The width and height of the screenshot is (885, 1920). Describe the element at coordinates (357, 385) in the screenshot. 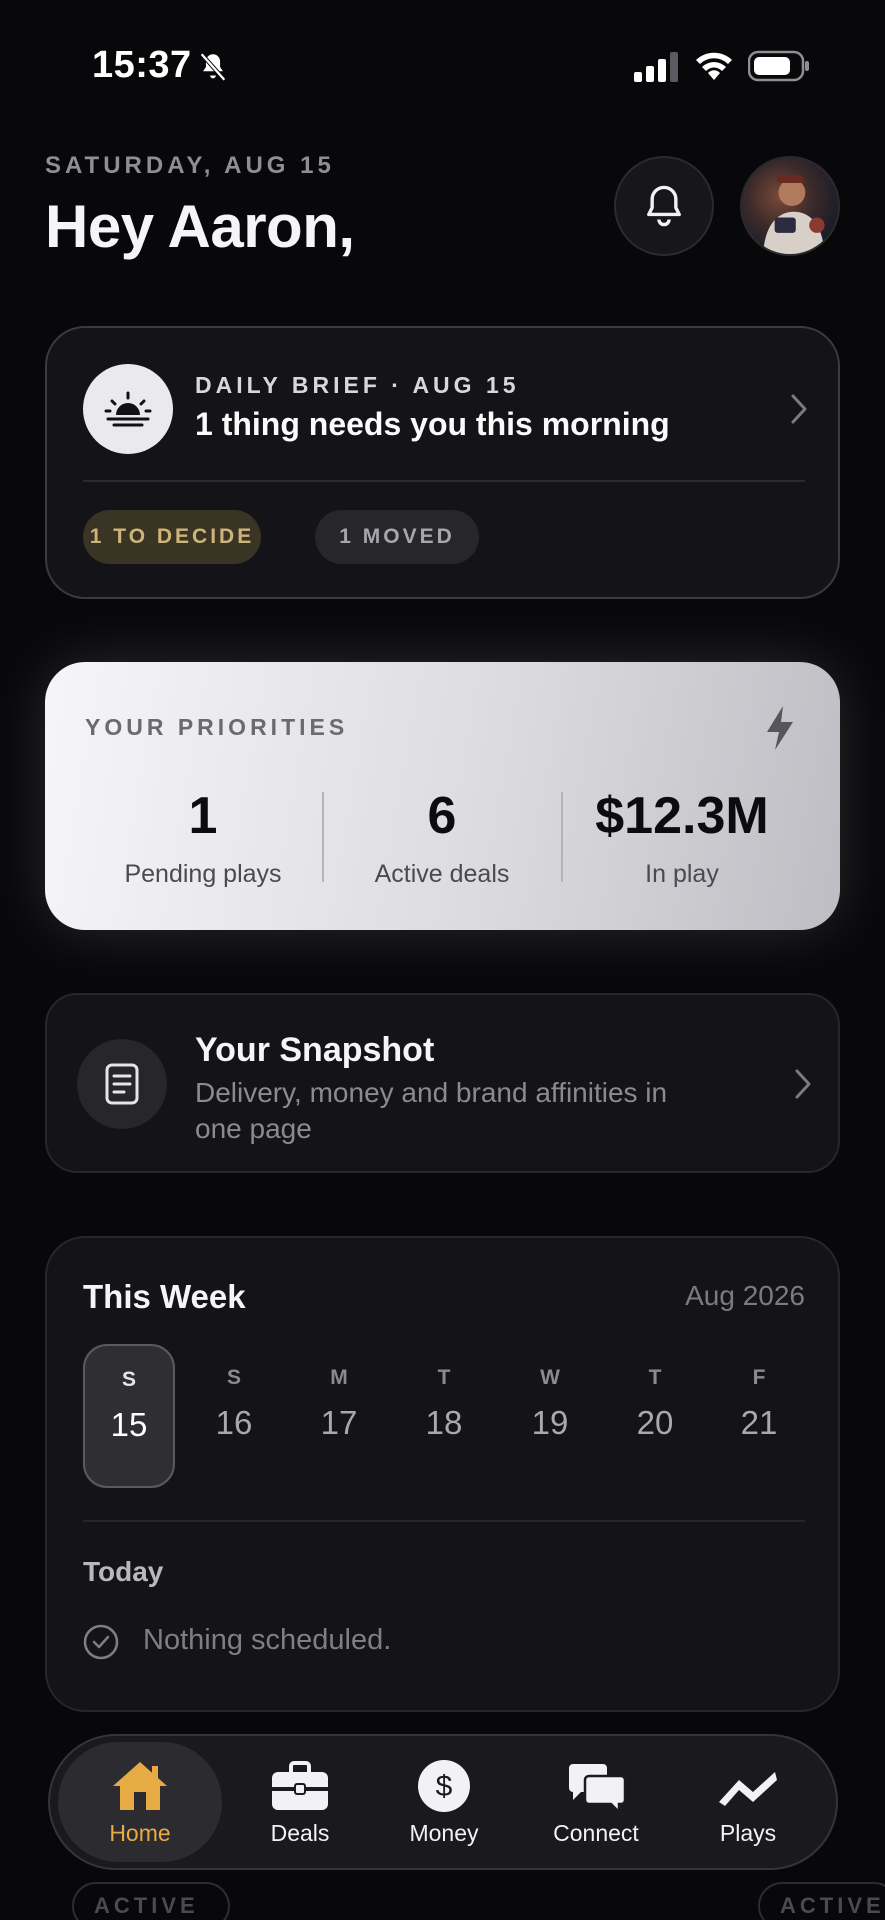

I see `brief-kicker: DAILY BRIEF · AUG 15` at that location.